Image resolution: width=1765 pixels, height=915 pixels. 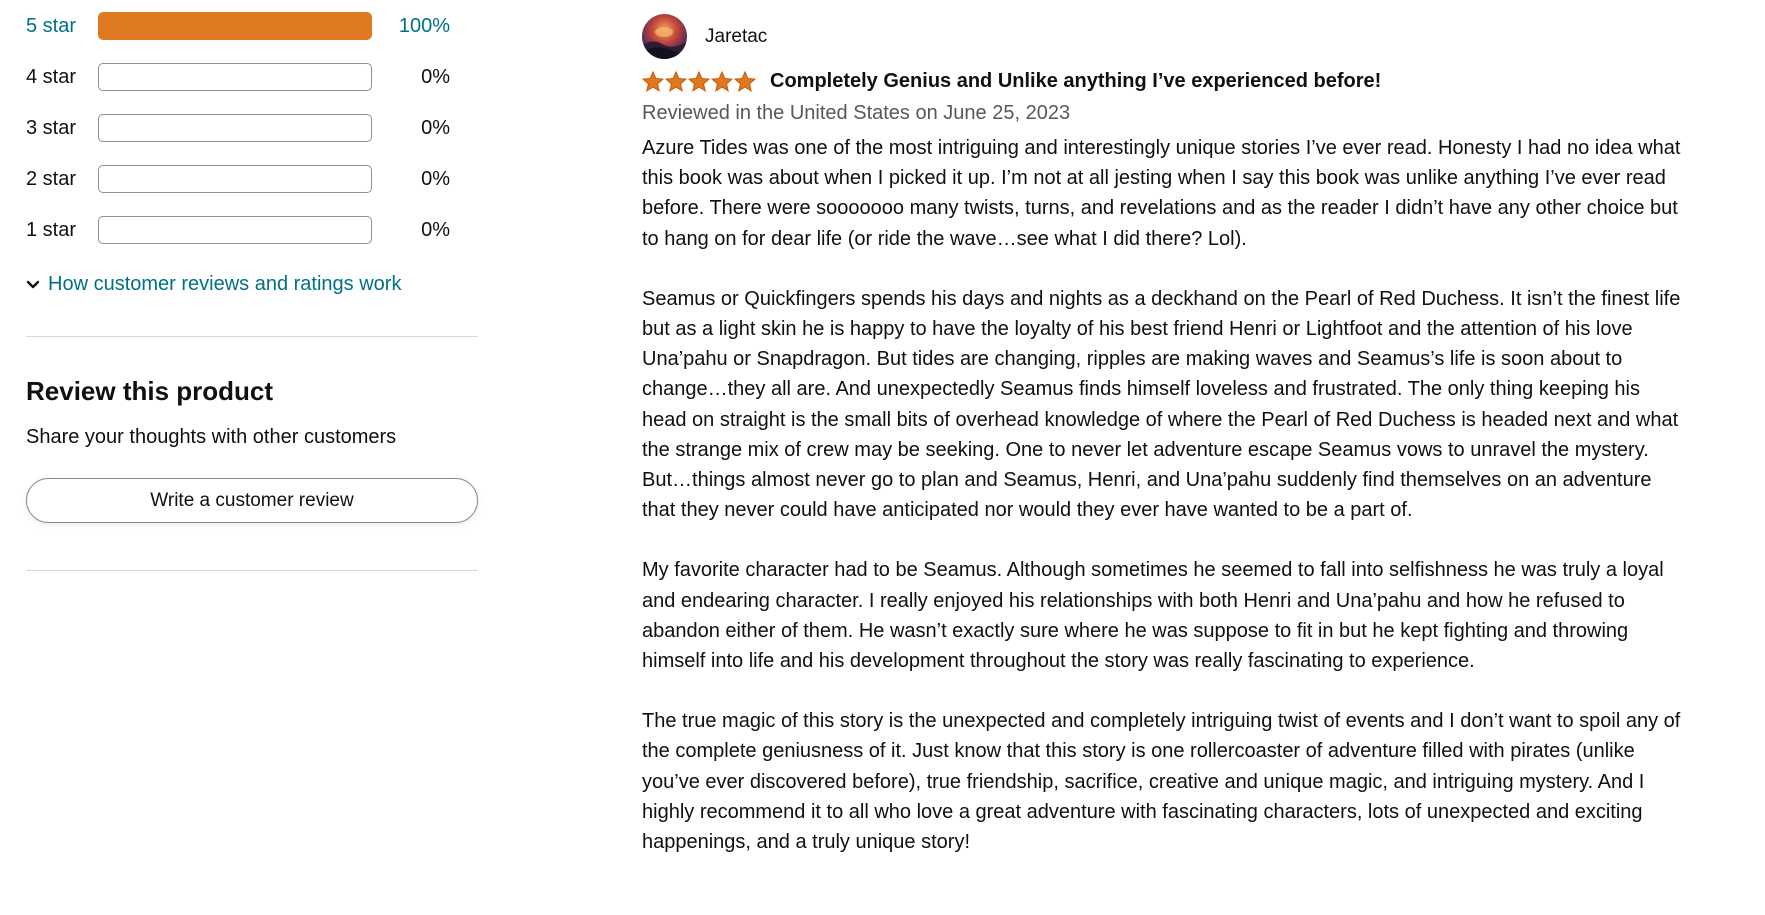 What do you see at coordinates (224, 284) in the screenshot?
I see `how-reviews-work-label: How customer reviews and ratings work` at bounding box center [224, 284].